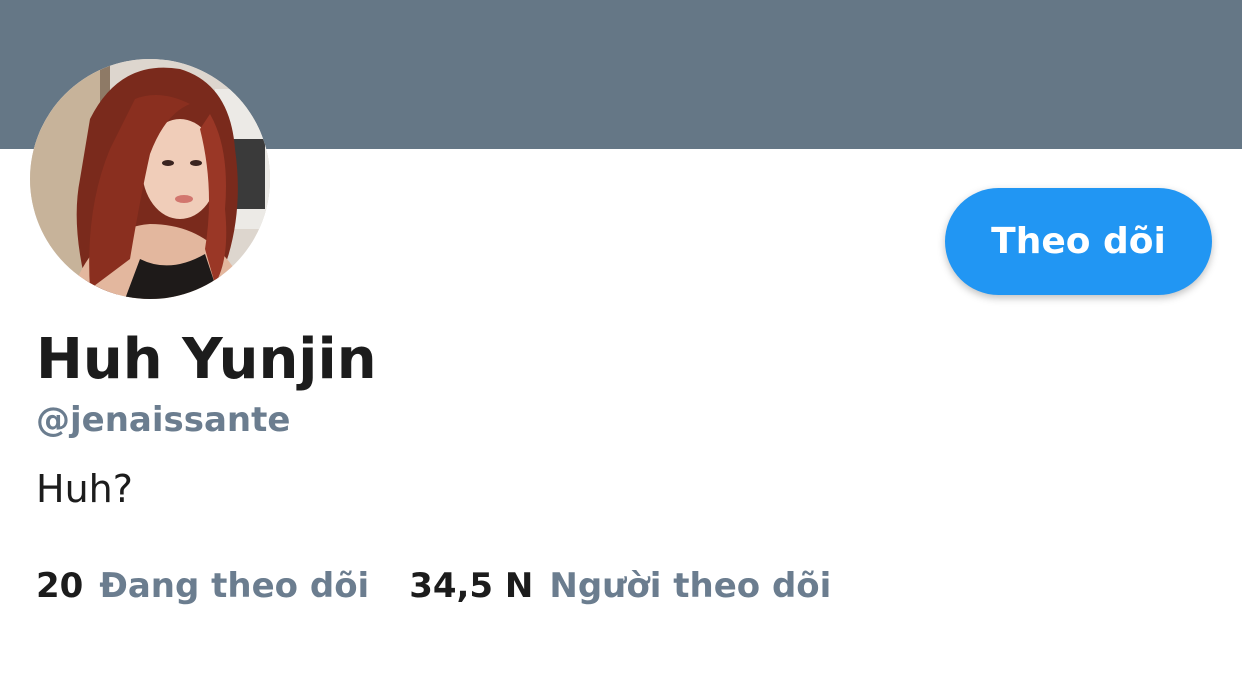 The height and width of the screenshot is (694, 1242). I want to click on followers-label: Người theo dõi, so click(690, 586).